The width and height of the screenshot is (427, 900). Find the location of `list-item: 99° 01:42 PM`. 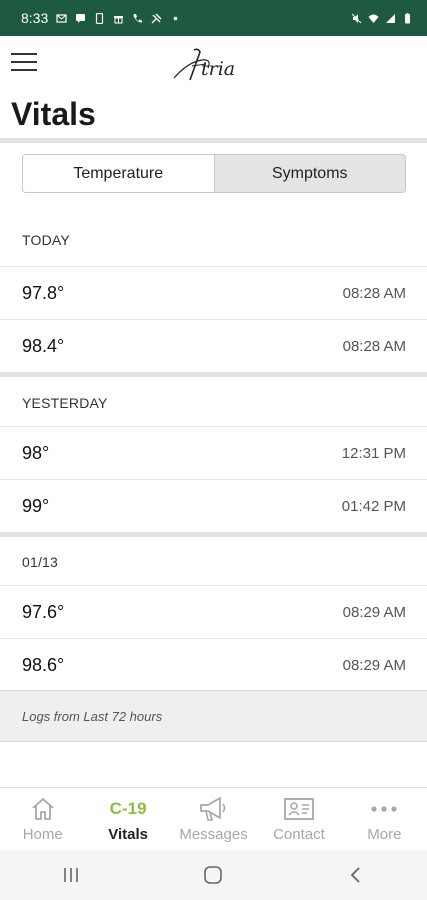

list-item: 99° 01:42 PM is located at coordinates (213, 505).